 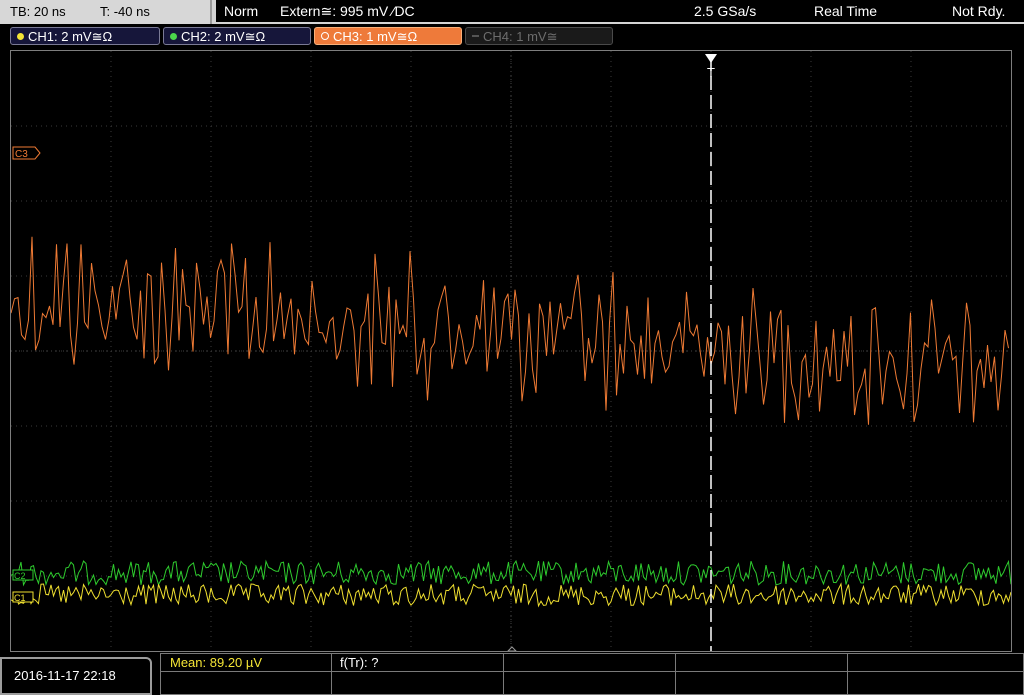 What do you see at coordinates (241, 11) in the screenshot?
I see `trigger-mode: Norm` at bounding box center [241, 11].